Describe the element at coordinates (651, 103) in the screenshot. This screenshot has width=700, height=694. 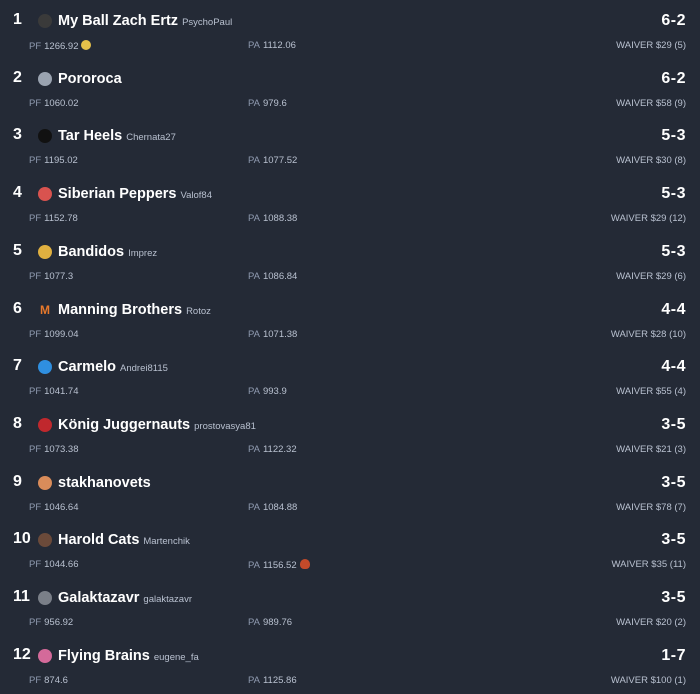
I see `waiver-budget: WAIVER $58 (9)` at that location.